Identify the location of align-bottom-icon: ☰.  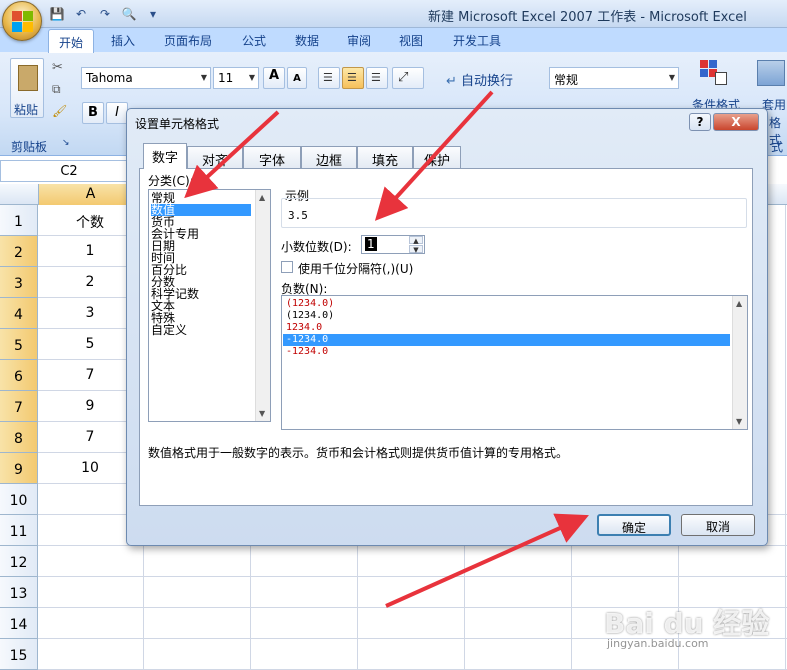
(376, 77).